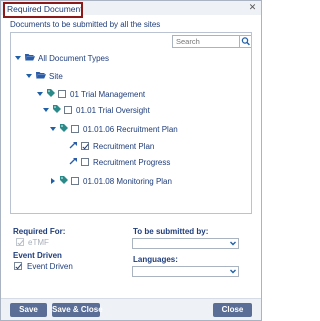 This screenshot has width=320, height=321. I want to click on required-for-label: Required For:, so click(39, 231).